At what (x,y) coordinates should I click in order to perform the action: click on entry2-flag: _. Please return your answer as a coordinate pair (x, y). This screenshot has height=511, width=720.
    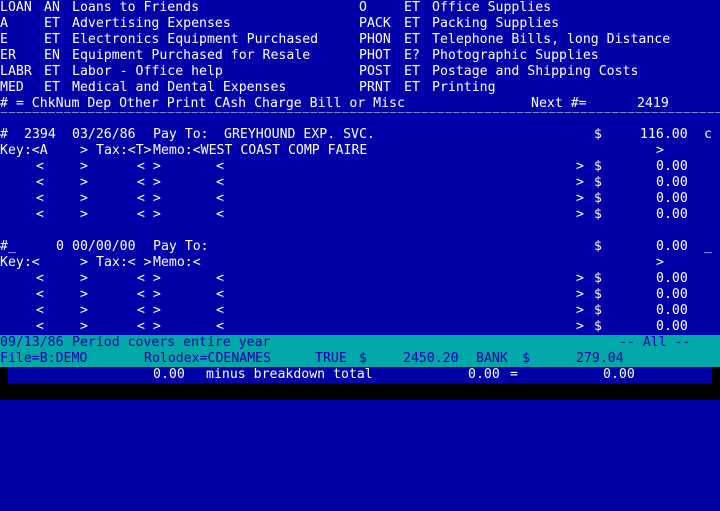
    Looking at the image, I should click on (708, 247).